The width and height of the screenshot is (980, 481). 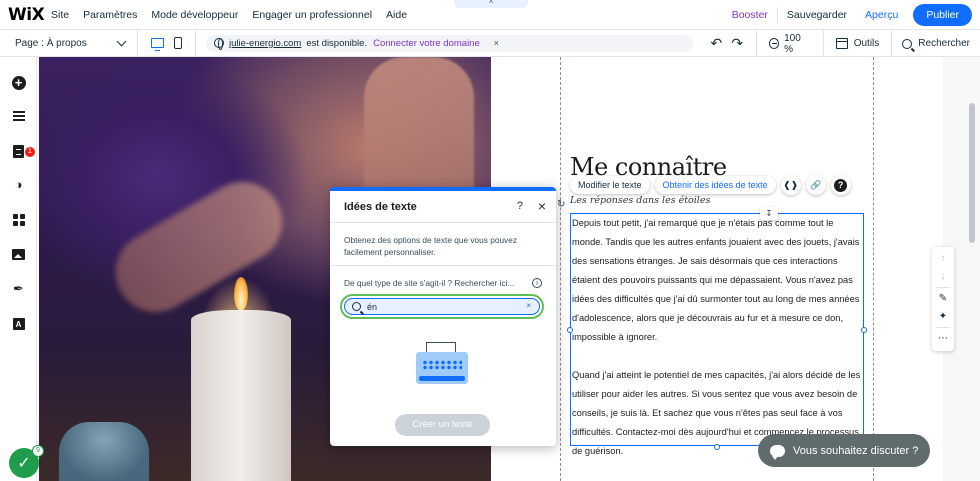 What do you see at coordinates (610, 185) in the screenshot?
I see `edit-text-button: Modifier le texte` at bounding box center [610, 185].